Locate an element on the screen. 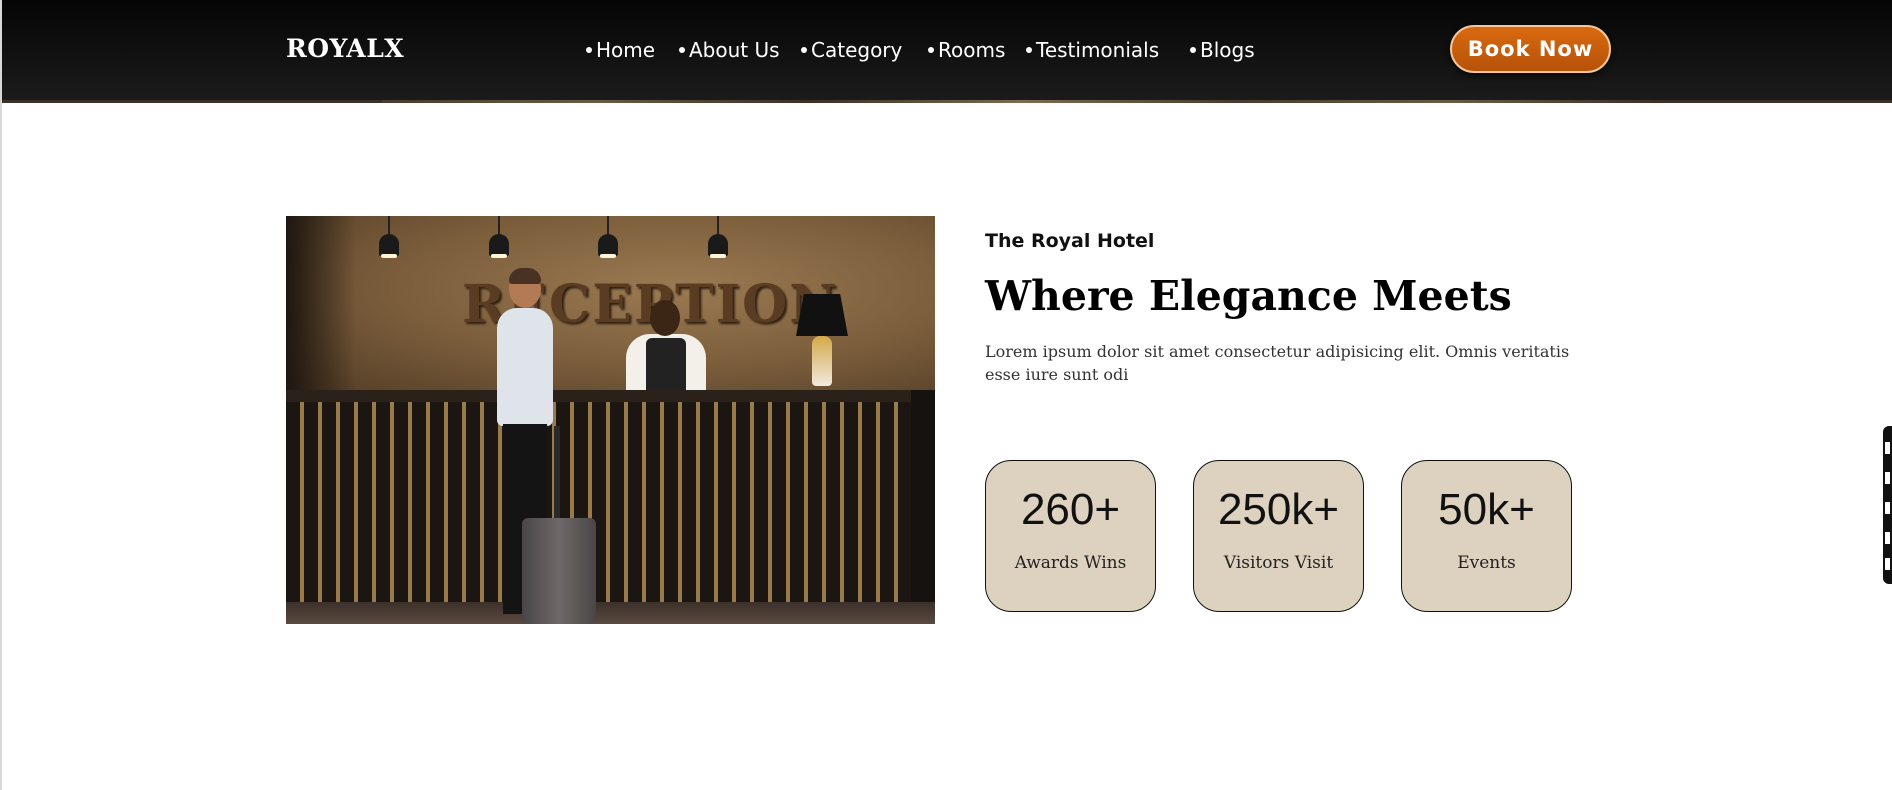  floating-side-toolbar is located at coordinates (1887, 505).